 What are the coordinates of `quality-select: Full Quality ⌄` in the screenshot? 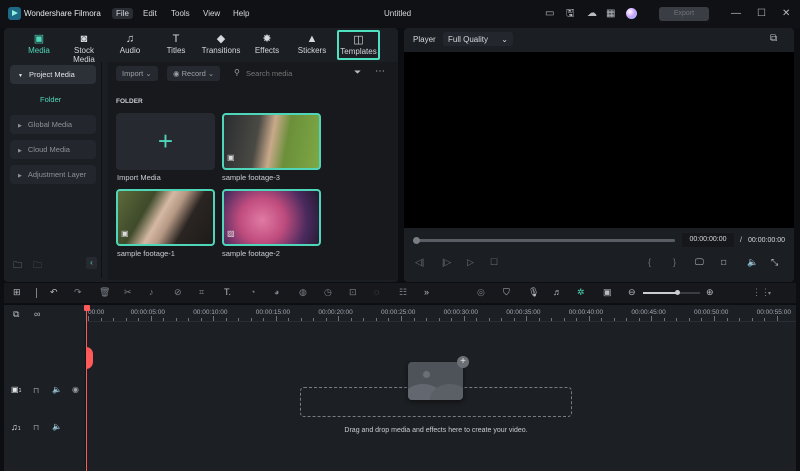 It's located at (478, 39).